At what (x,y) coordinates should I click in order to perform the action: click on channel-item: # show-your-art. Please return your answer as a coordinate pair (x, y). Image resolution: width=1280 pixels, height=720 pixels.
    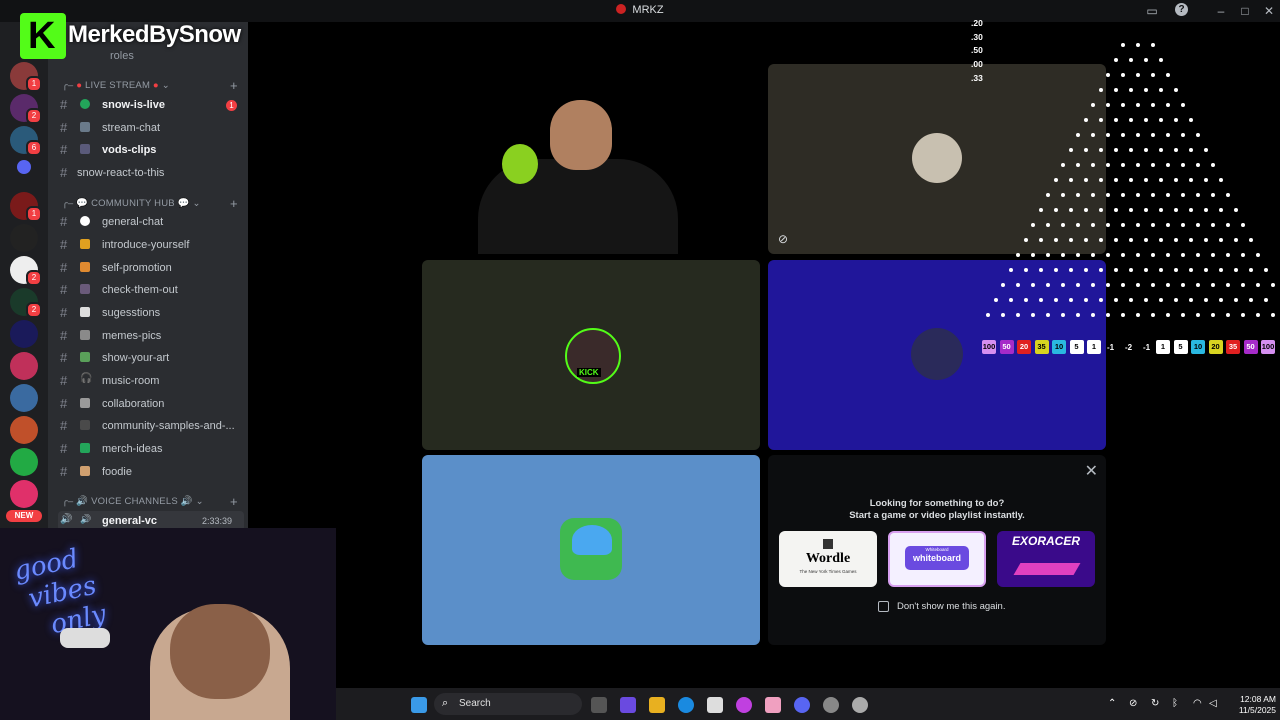
    Looking at the image, I should click on (151, 358).